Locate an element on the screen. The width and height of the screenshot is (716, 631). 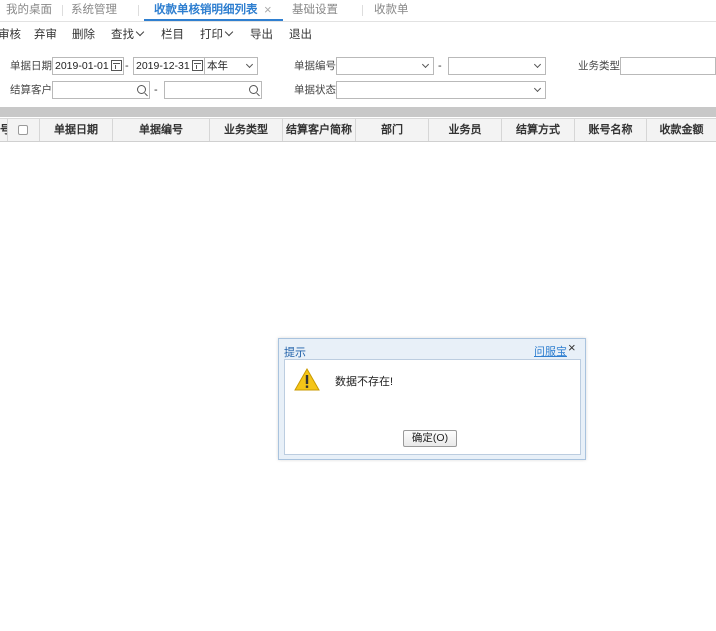
date-to-field: 2019-12-31 is located at coordinates (169, 66).